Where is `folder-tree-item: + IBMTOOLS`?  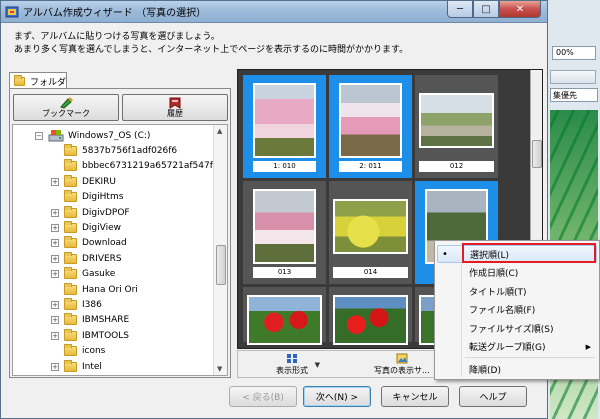 folder-tree-item: + IBMTOOLS is located at coordinates (90, 335).